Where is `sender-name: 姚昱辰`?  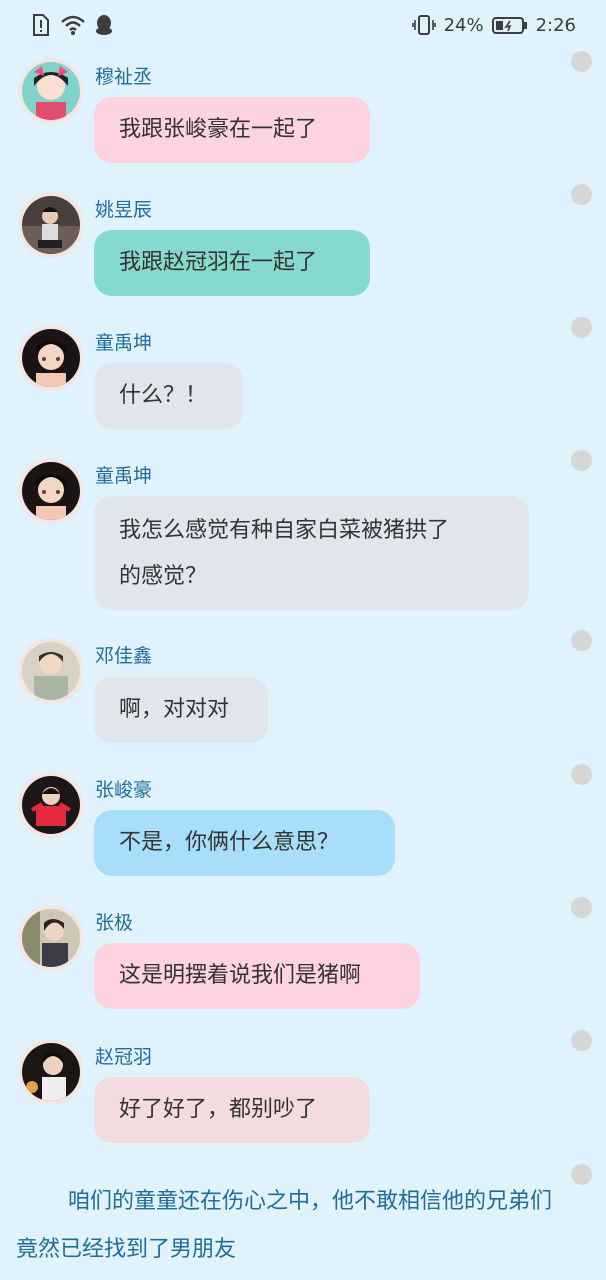
sender-name: 姚昱辰 is located at coordinates (124, 210).